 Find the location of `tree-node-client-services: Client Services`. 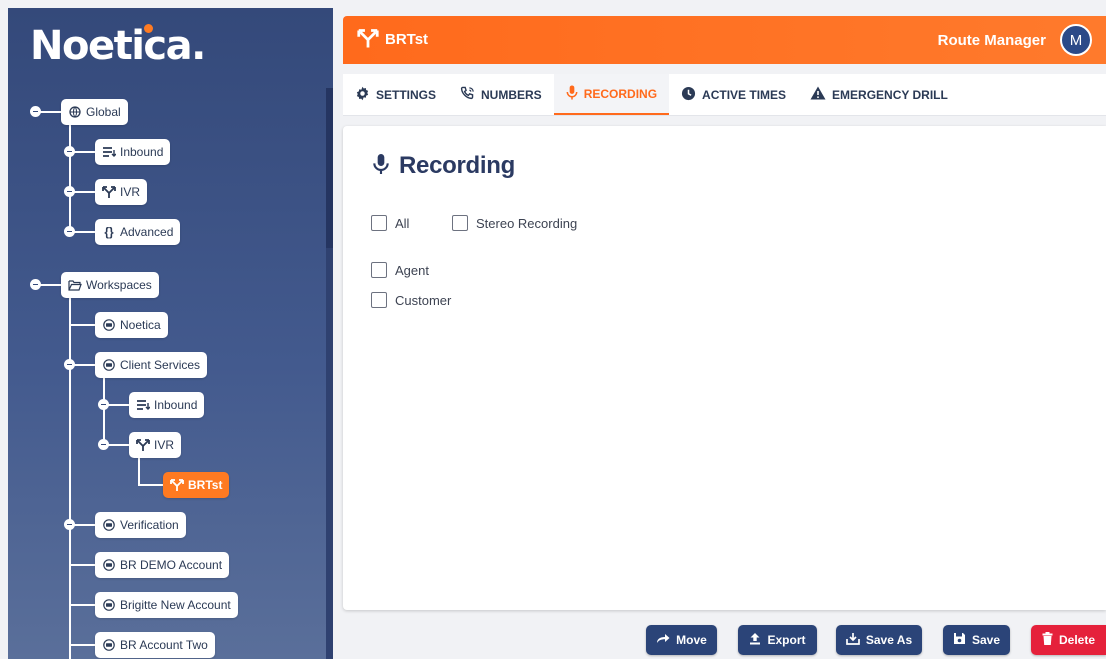

tree-node-client-services: Client Services is located at coordinates (151, 365).